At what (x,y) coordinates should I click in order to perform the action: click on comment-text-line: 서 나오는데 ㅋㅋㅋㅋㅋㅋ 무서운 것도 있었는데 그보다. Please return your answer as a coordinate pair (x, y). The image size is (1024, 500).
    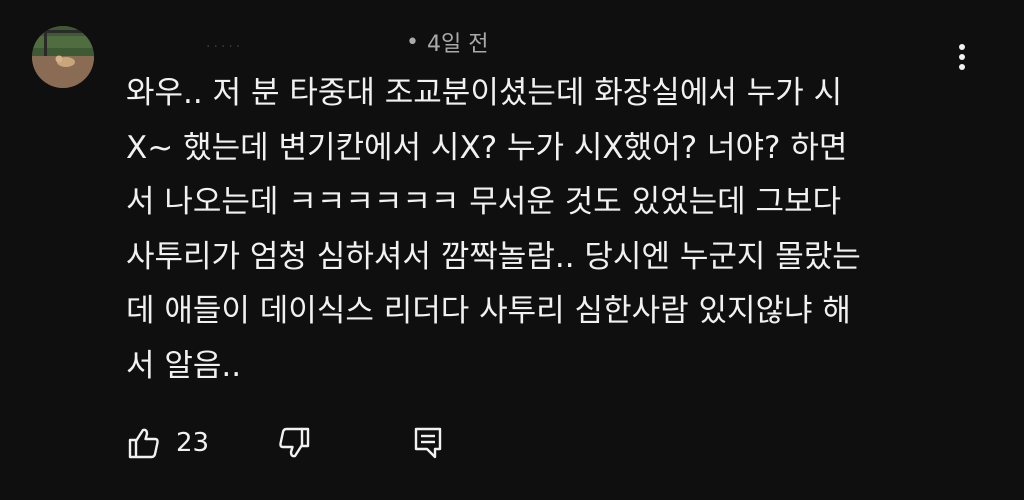
    Looking at the image, I should click on (484, 202).